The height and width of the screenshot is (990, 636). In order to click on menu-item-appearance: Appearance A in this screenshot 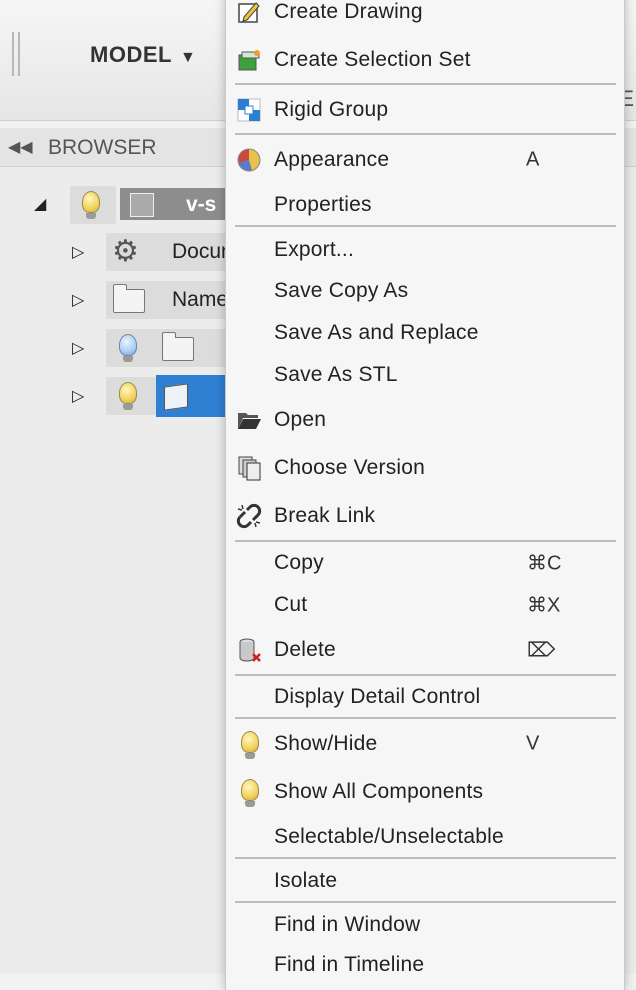, I will do `click(425, 160)`.